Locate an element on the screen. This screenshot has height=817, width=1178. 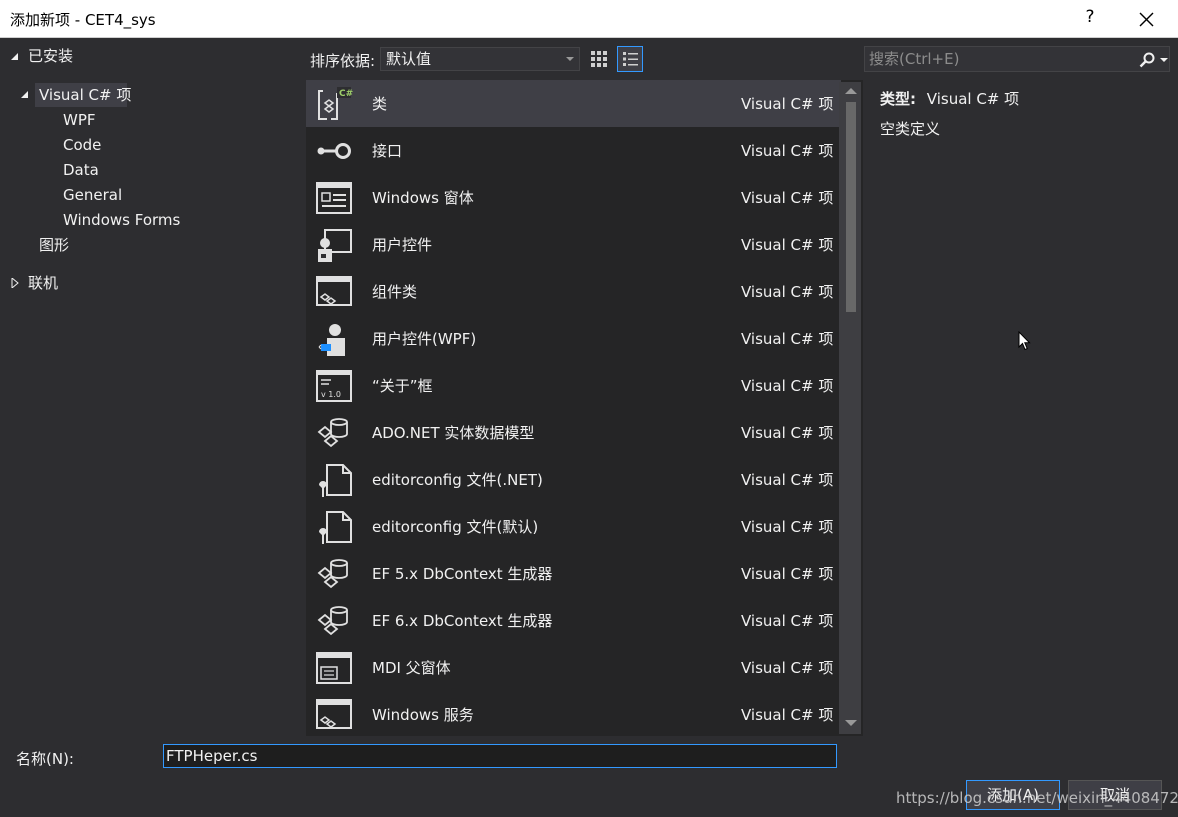
tree-node-general: General is located at coordinates (92, 195).